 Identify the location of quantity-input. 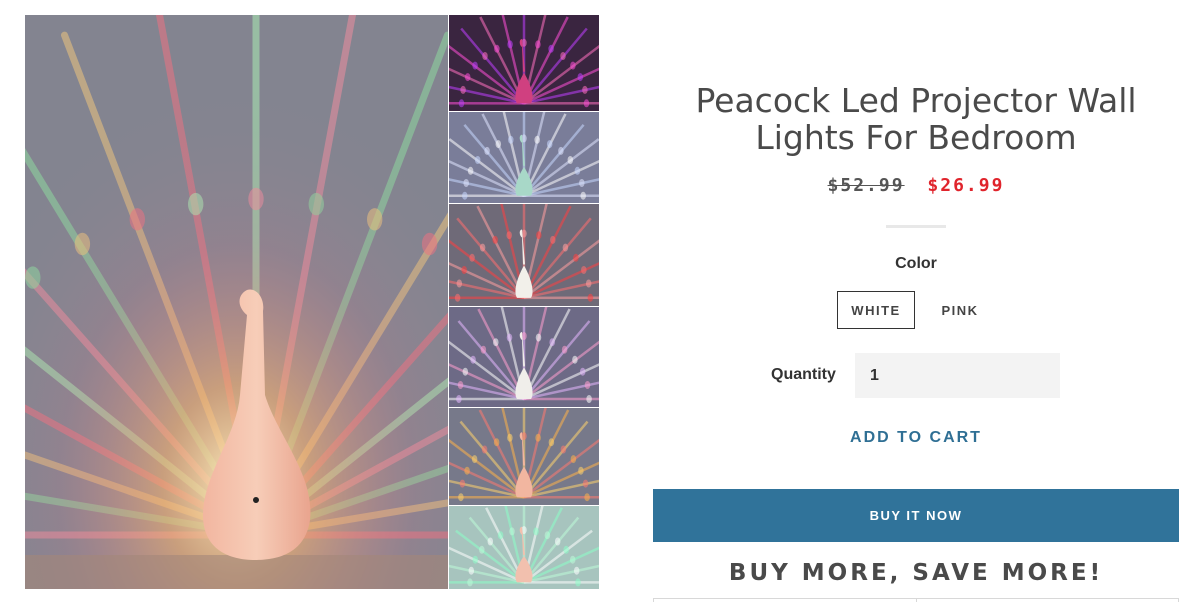
(957, 375).